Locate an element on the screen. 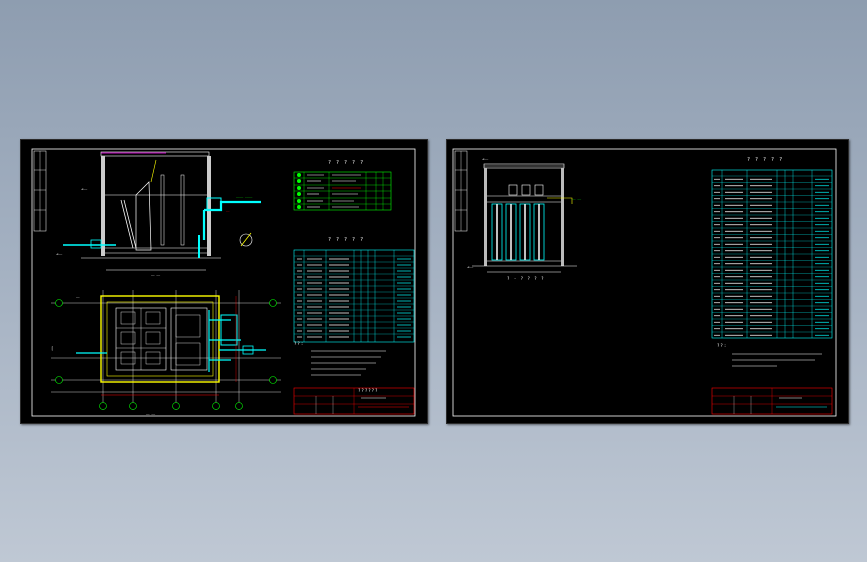  title-block-label: ?????? is located at coordinates (368, 390).